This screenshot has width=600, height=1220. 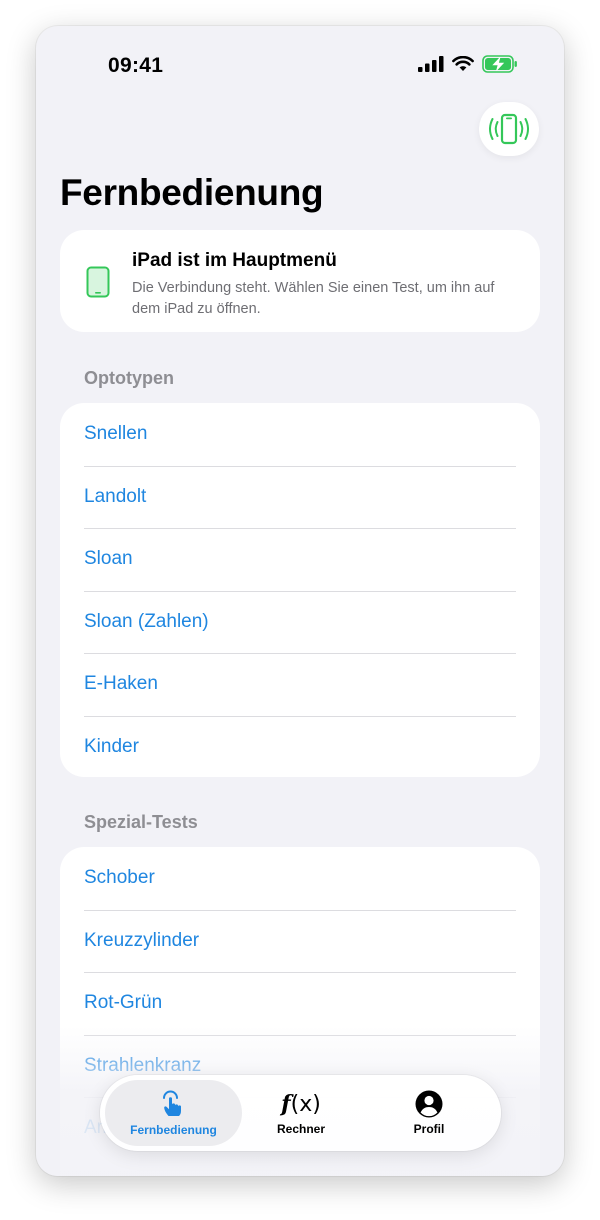 I want to click on connected-device-button, so click(x=509, y=129).